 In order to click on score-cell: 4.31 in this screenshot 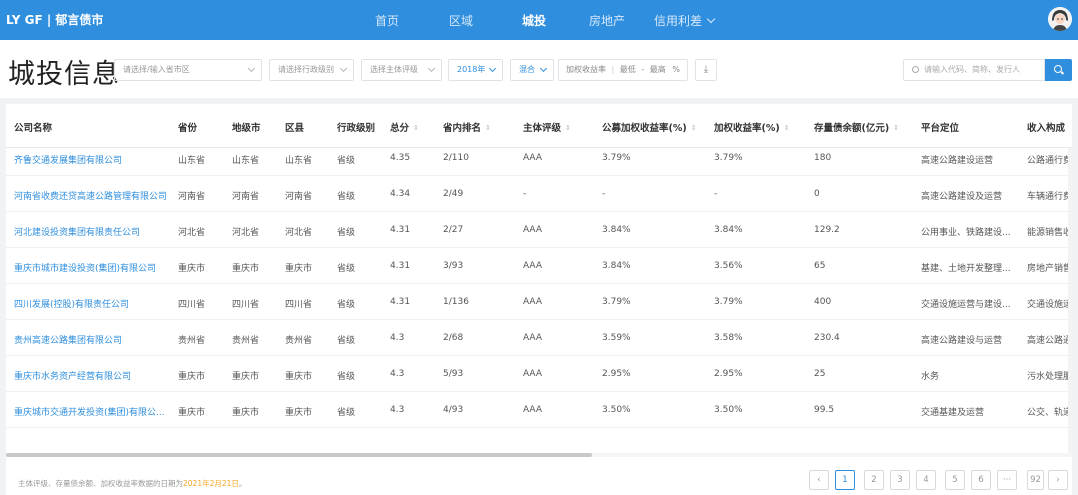, I will do `click(400, 230)`.